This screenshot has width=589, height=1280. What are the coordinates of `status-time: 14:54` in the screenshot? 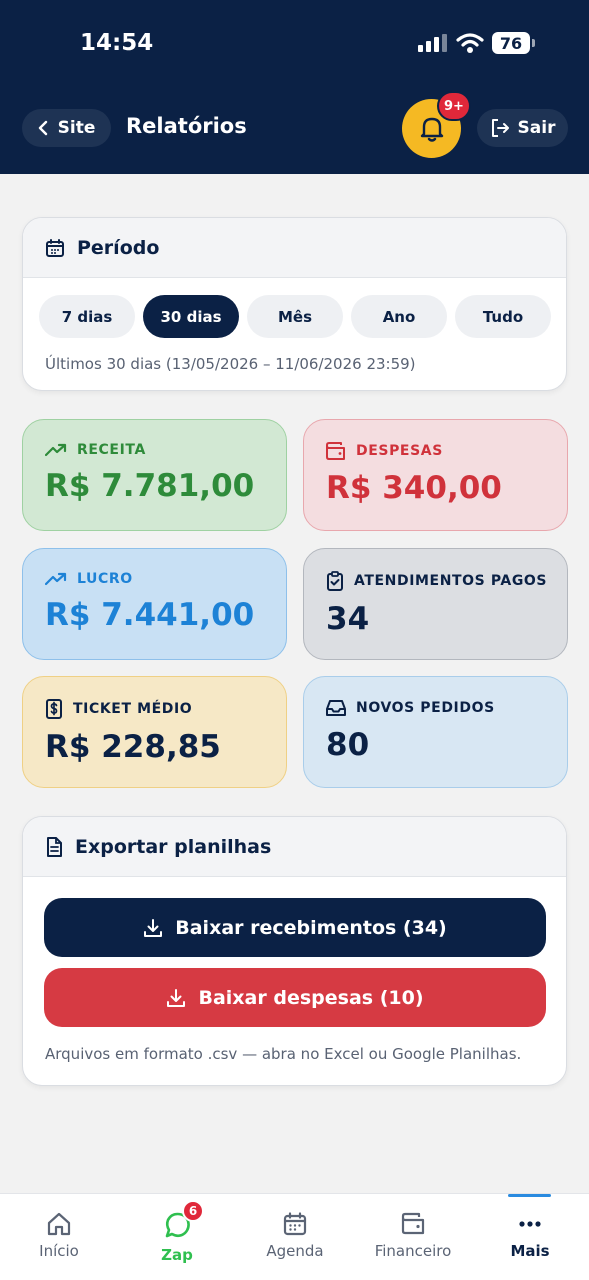 It's located at (117, 43).